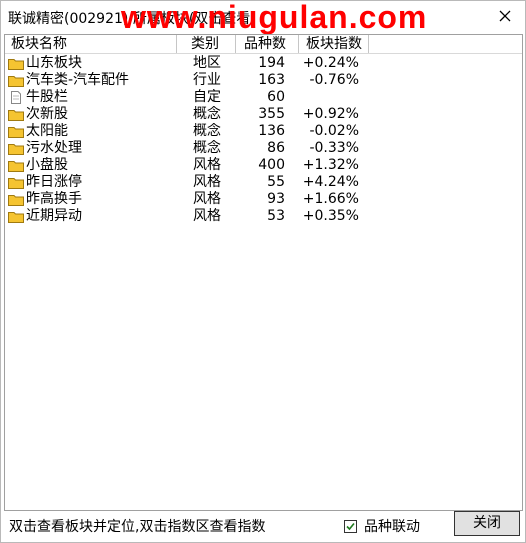  What do you see at coordinates (334, 97) in the screenshot?
I see `sector-index` at bounding box center [334, 97].